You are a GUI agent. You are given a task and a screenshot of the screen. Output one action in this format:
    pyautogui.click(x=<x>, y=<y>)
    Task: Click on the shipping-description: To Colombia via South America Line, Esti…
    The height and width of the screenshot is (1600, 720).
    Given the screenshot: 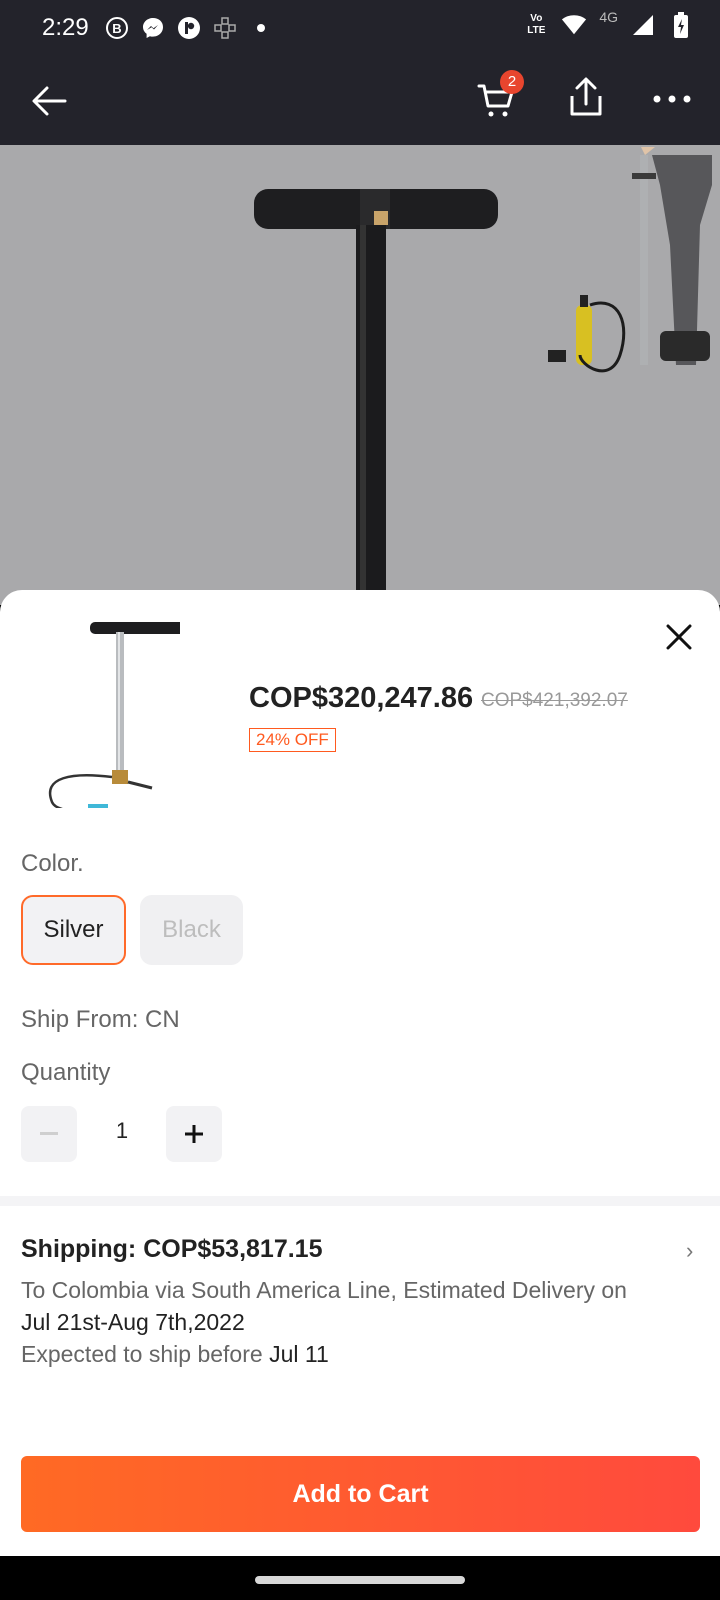 What is the action you would take?
    pyautogui.click(x=356, y=1322)
    